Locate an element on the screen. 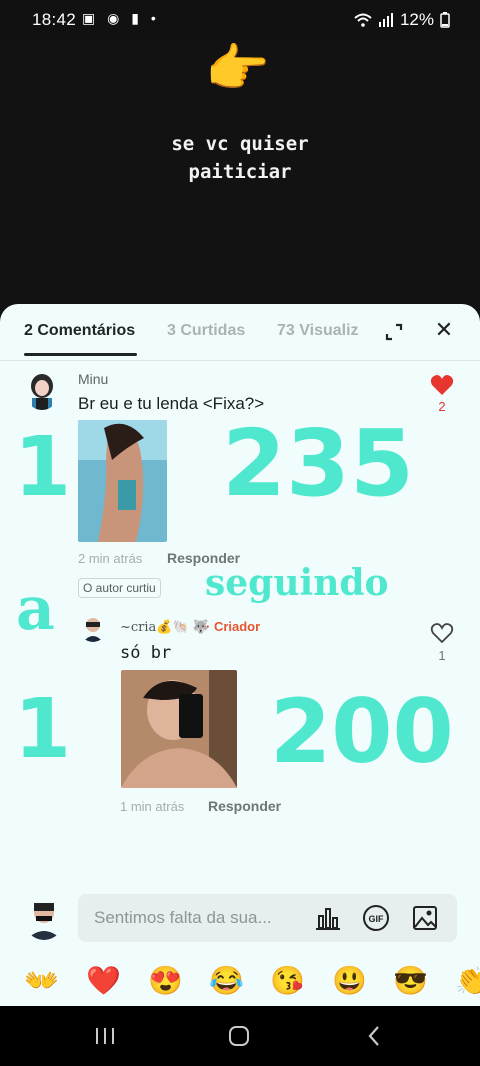 This screenshot has width=480, height=1066. status-time: 18:42 is located at coordinates (54, 19).